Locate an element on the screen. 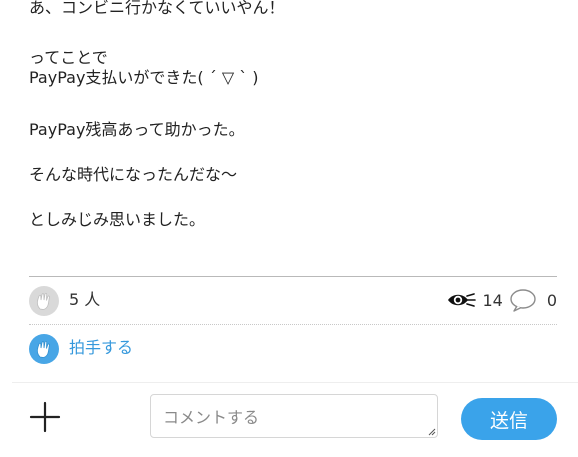 Image resolution: width=578 pixels, height=457 pixels. engagement-stats: 14 0 is located at coordinates (501, 300).